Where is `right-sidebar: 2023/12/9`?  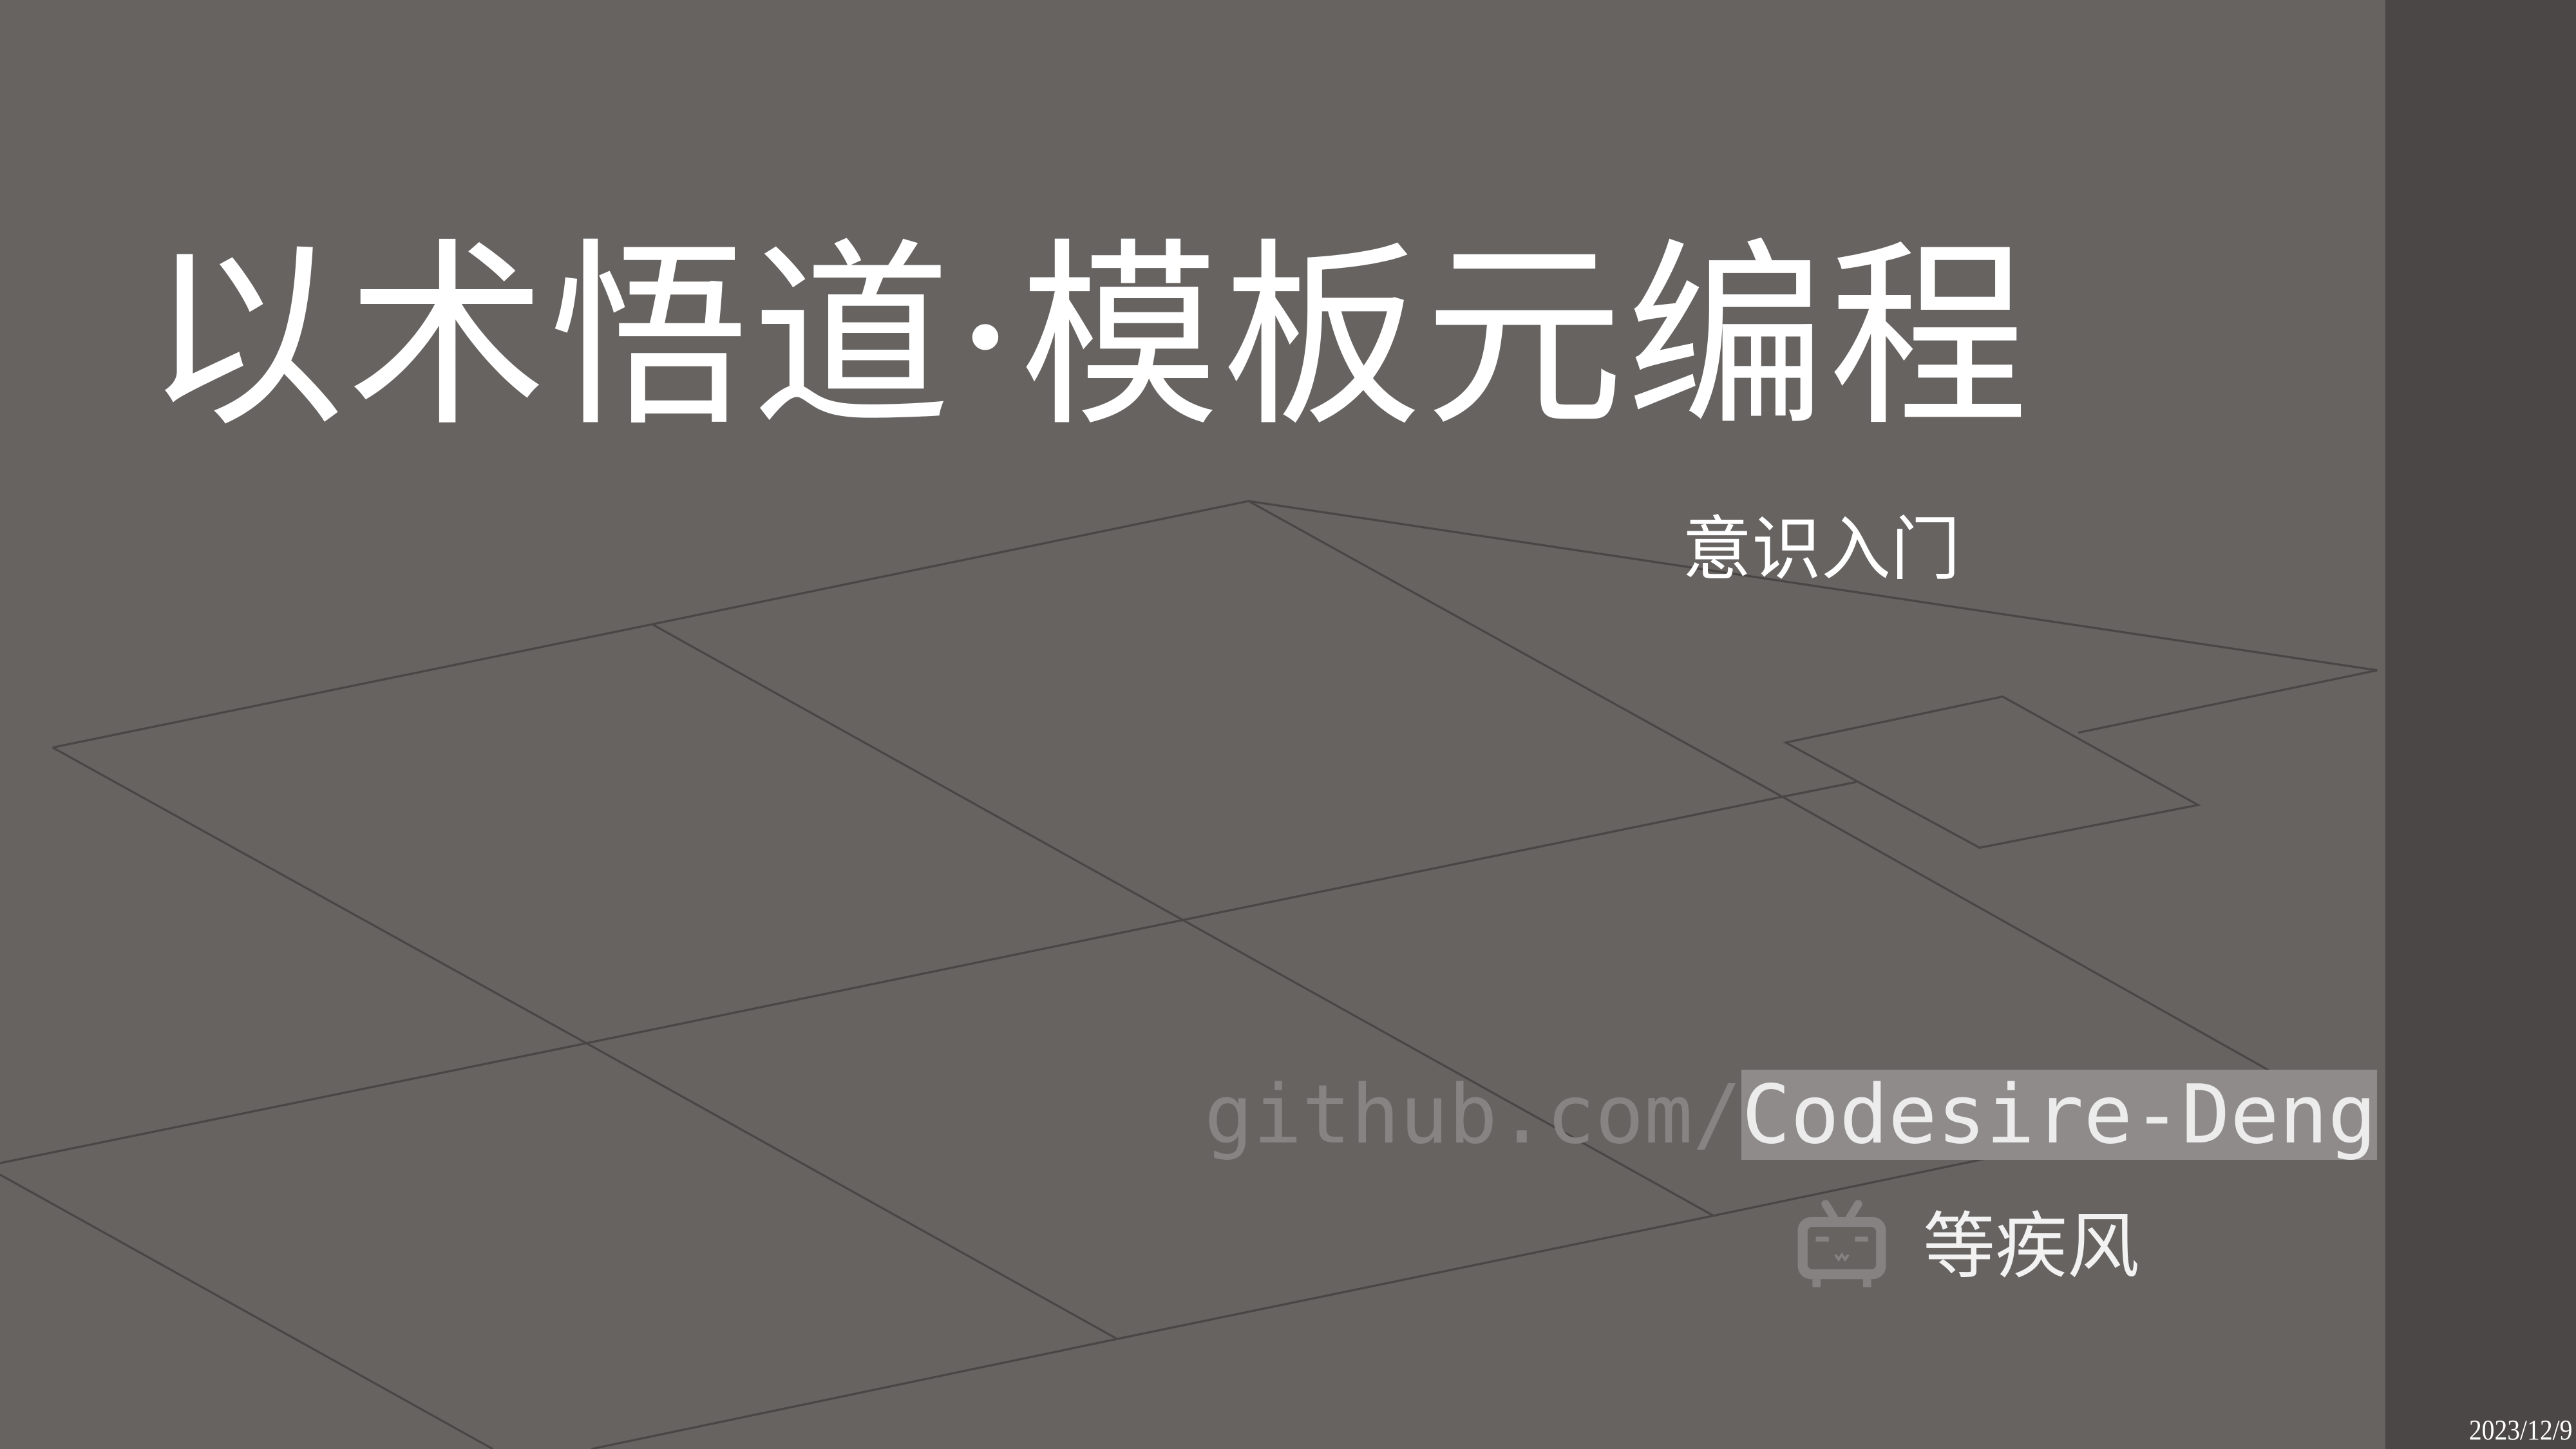
right-sidebar: 2023/12/9 is located at coordinates (2481, 724).